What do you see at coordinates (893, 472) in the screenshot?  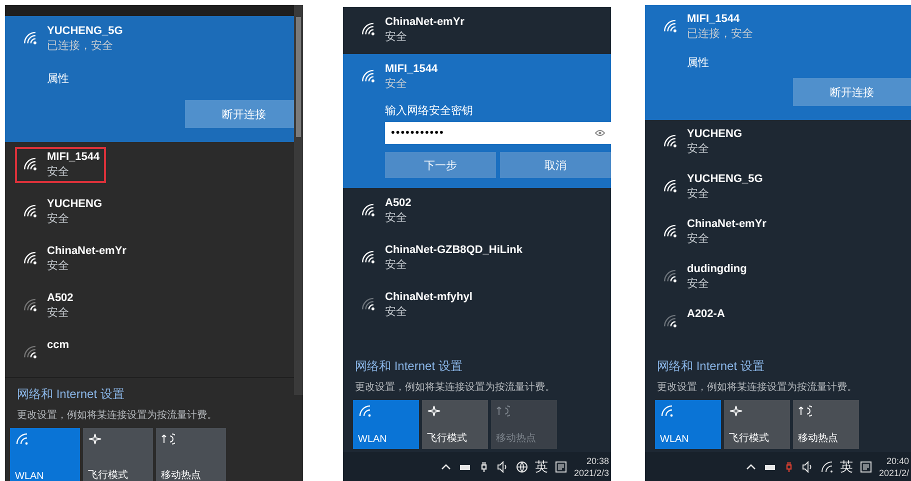 I see `clock-date: 2021/2/` at bounding box center [893, 472].